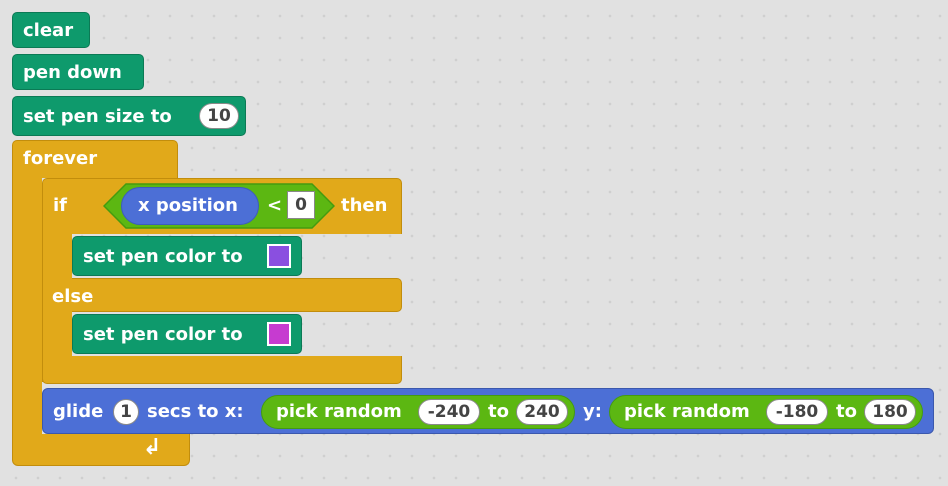 This screenshot has height=486, width=948. I want to click on clear-block: clear, so click(51, 30).